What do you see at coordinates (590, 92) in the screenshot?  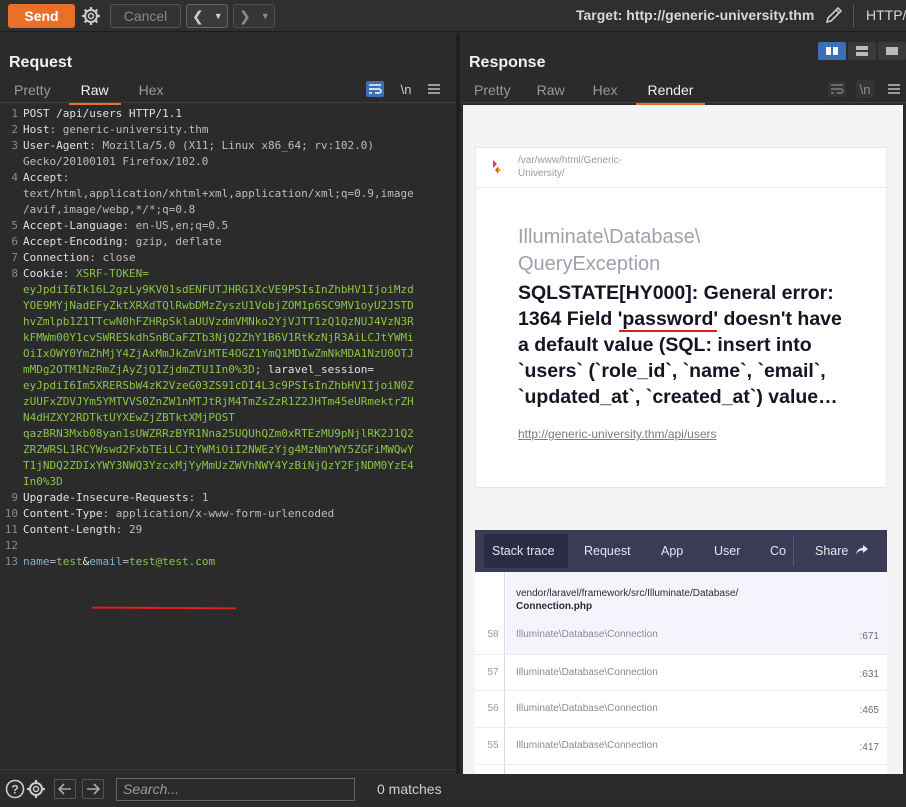 I see `response-tabs: Pretty Raw Hex Render` at bounding box center [590, 92].